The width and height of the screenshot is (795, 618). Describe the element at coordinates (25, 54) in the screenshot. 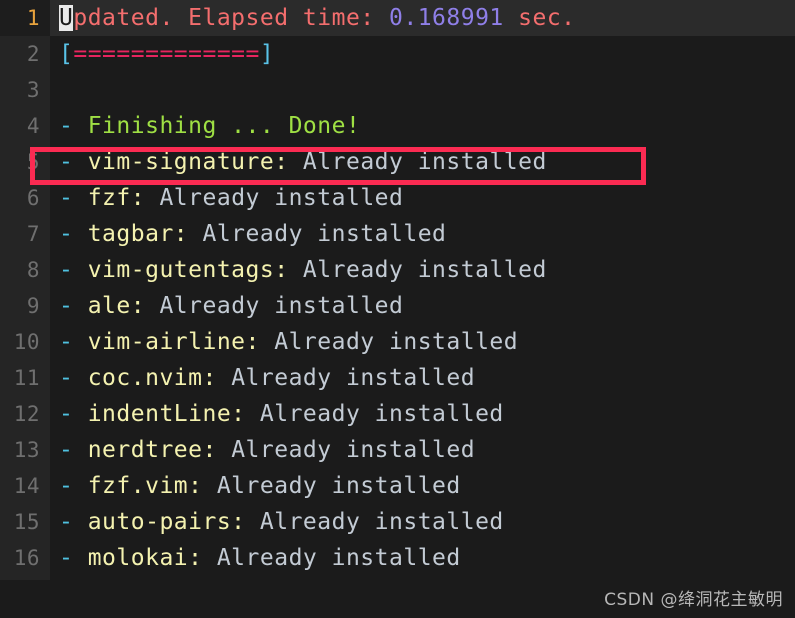

I see `line-number: 2` at that location.